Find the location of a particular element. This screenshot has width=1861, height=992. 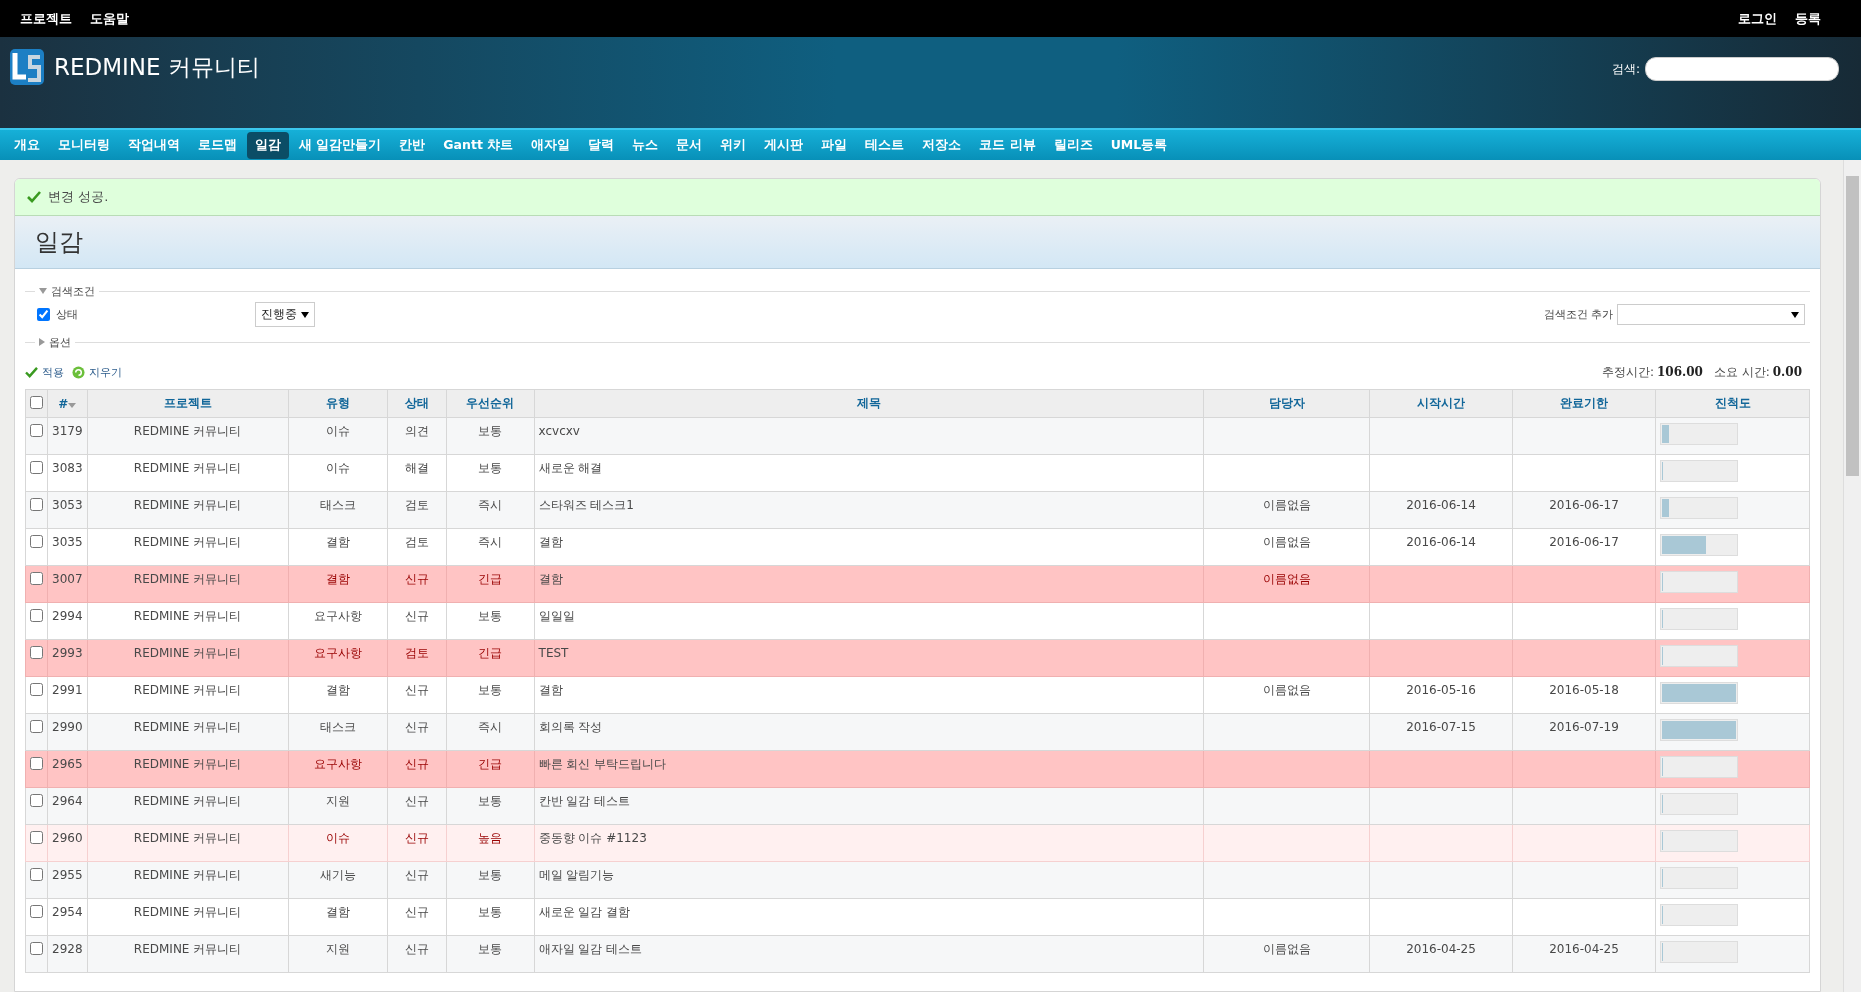

column-header: 완료기한 is located at coordinates (1584, 403).